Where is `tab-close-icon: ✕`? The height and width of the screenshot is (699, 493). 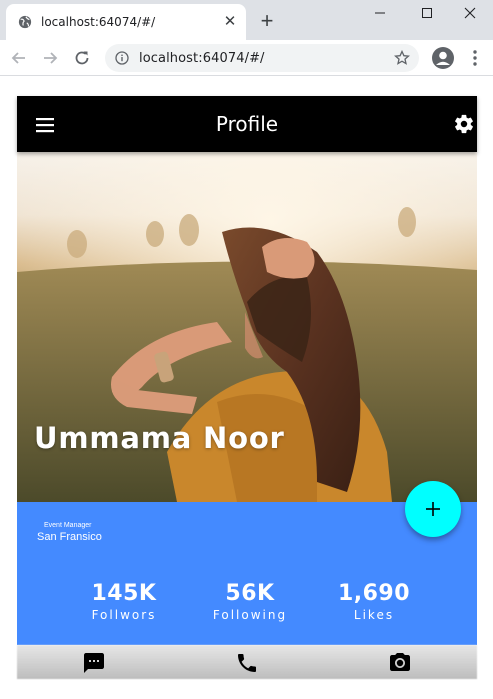
tab-close-icon: ✕ is located at coordinates (230, 22).